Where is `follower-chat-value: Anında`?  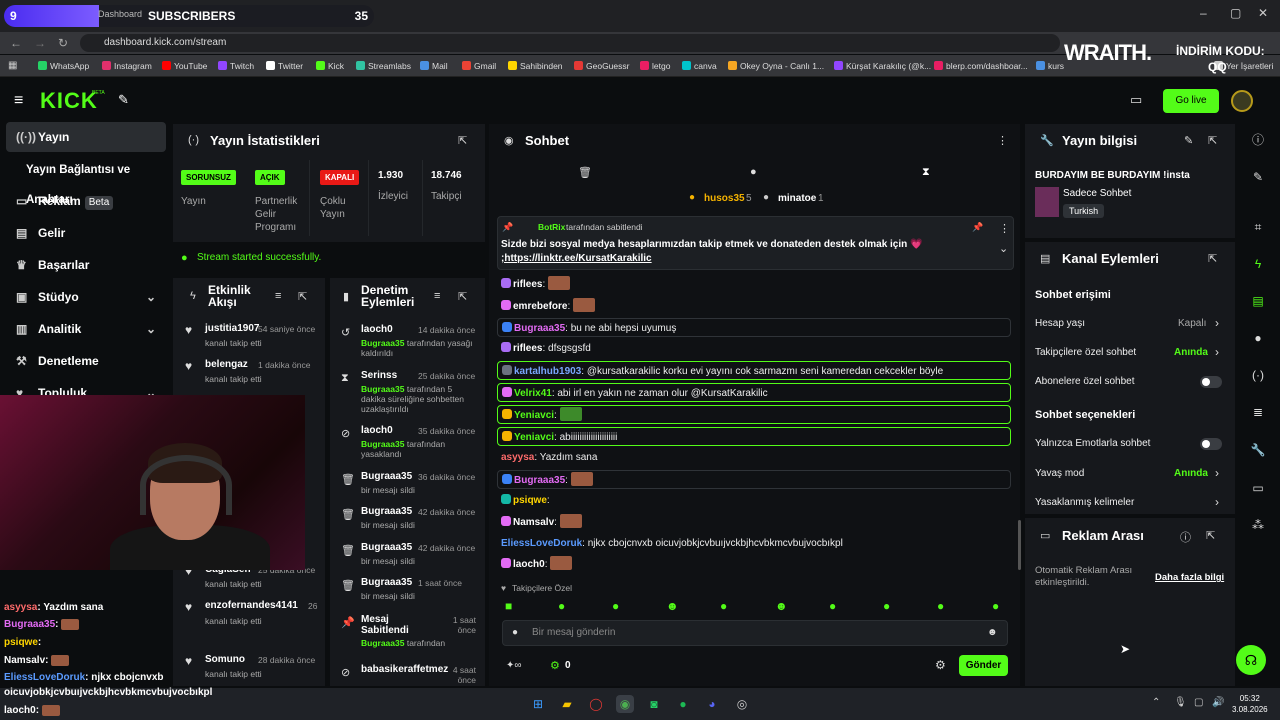 follower-chat-value: Anında is located at coordinates (1191, 352).